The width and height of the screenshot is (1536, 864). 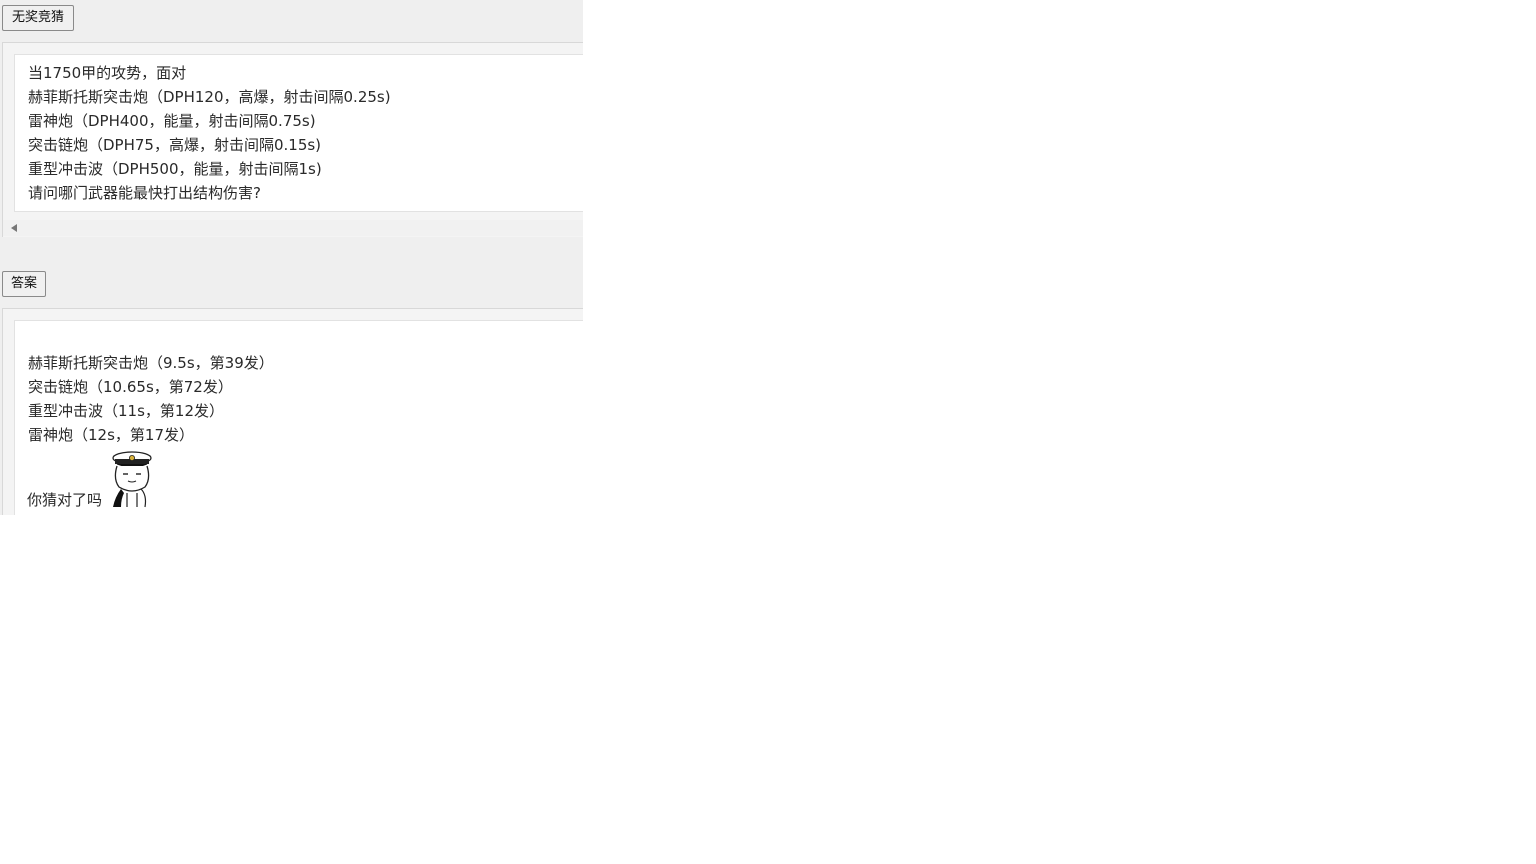 What do you see at coordinates (107, 73) in the screenshot?
I see `question-line: 当1750甲的攻势，面对` at bounding box center [107, 73].